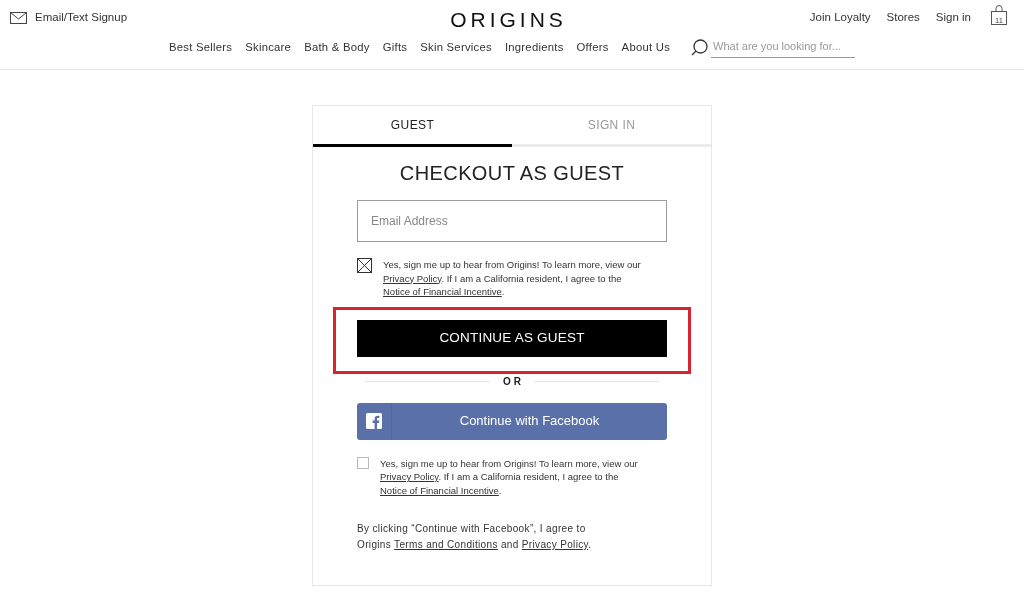 The width and height of the screenshot is (1024, 616). What do you see at coordinates (512, 421) in the screenshot?
I see `facebook-button: Continue with Facebook` at bounding box center [512, 421].